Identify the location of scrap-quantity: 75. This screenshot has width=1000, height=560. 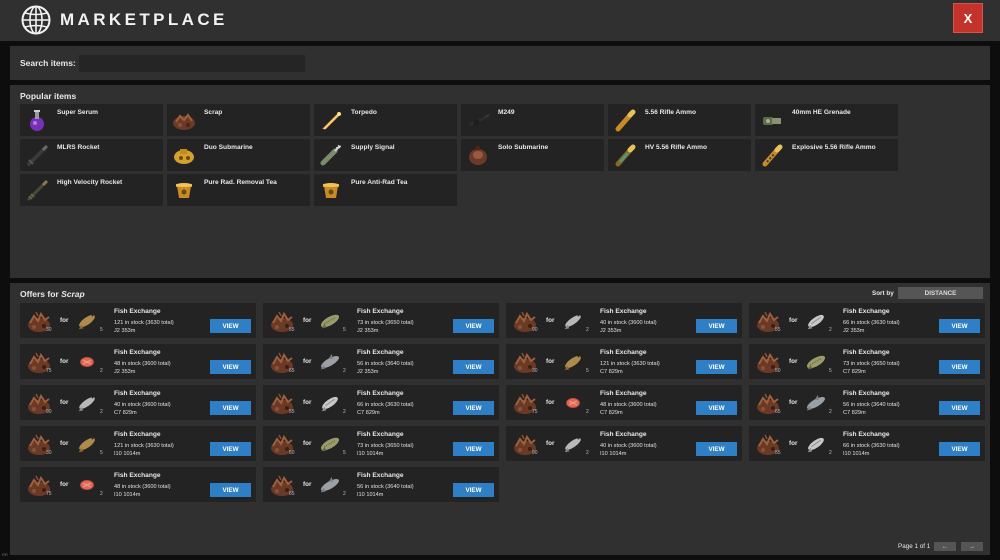
(49, 494).